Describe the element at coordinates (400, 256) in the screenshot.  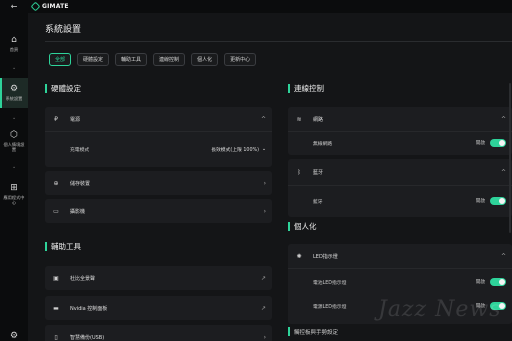
I see `led-header: ✺ LED指示燈 ^` at that location.